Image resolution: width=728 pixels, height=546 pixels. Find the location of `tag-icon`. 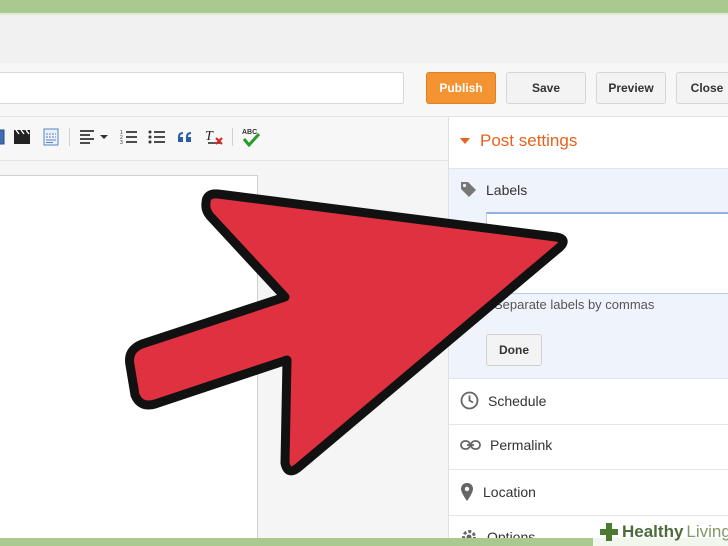

tag-icon is located at coordinates (468, 189).